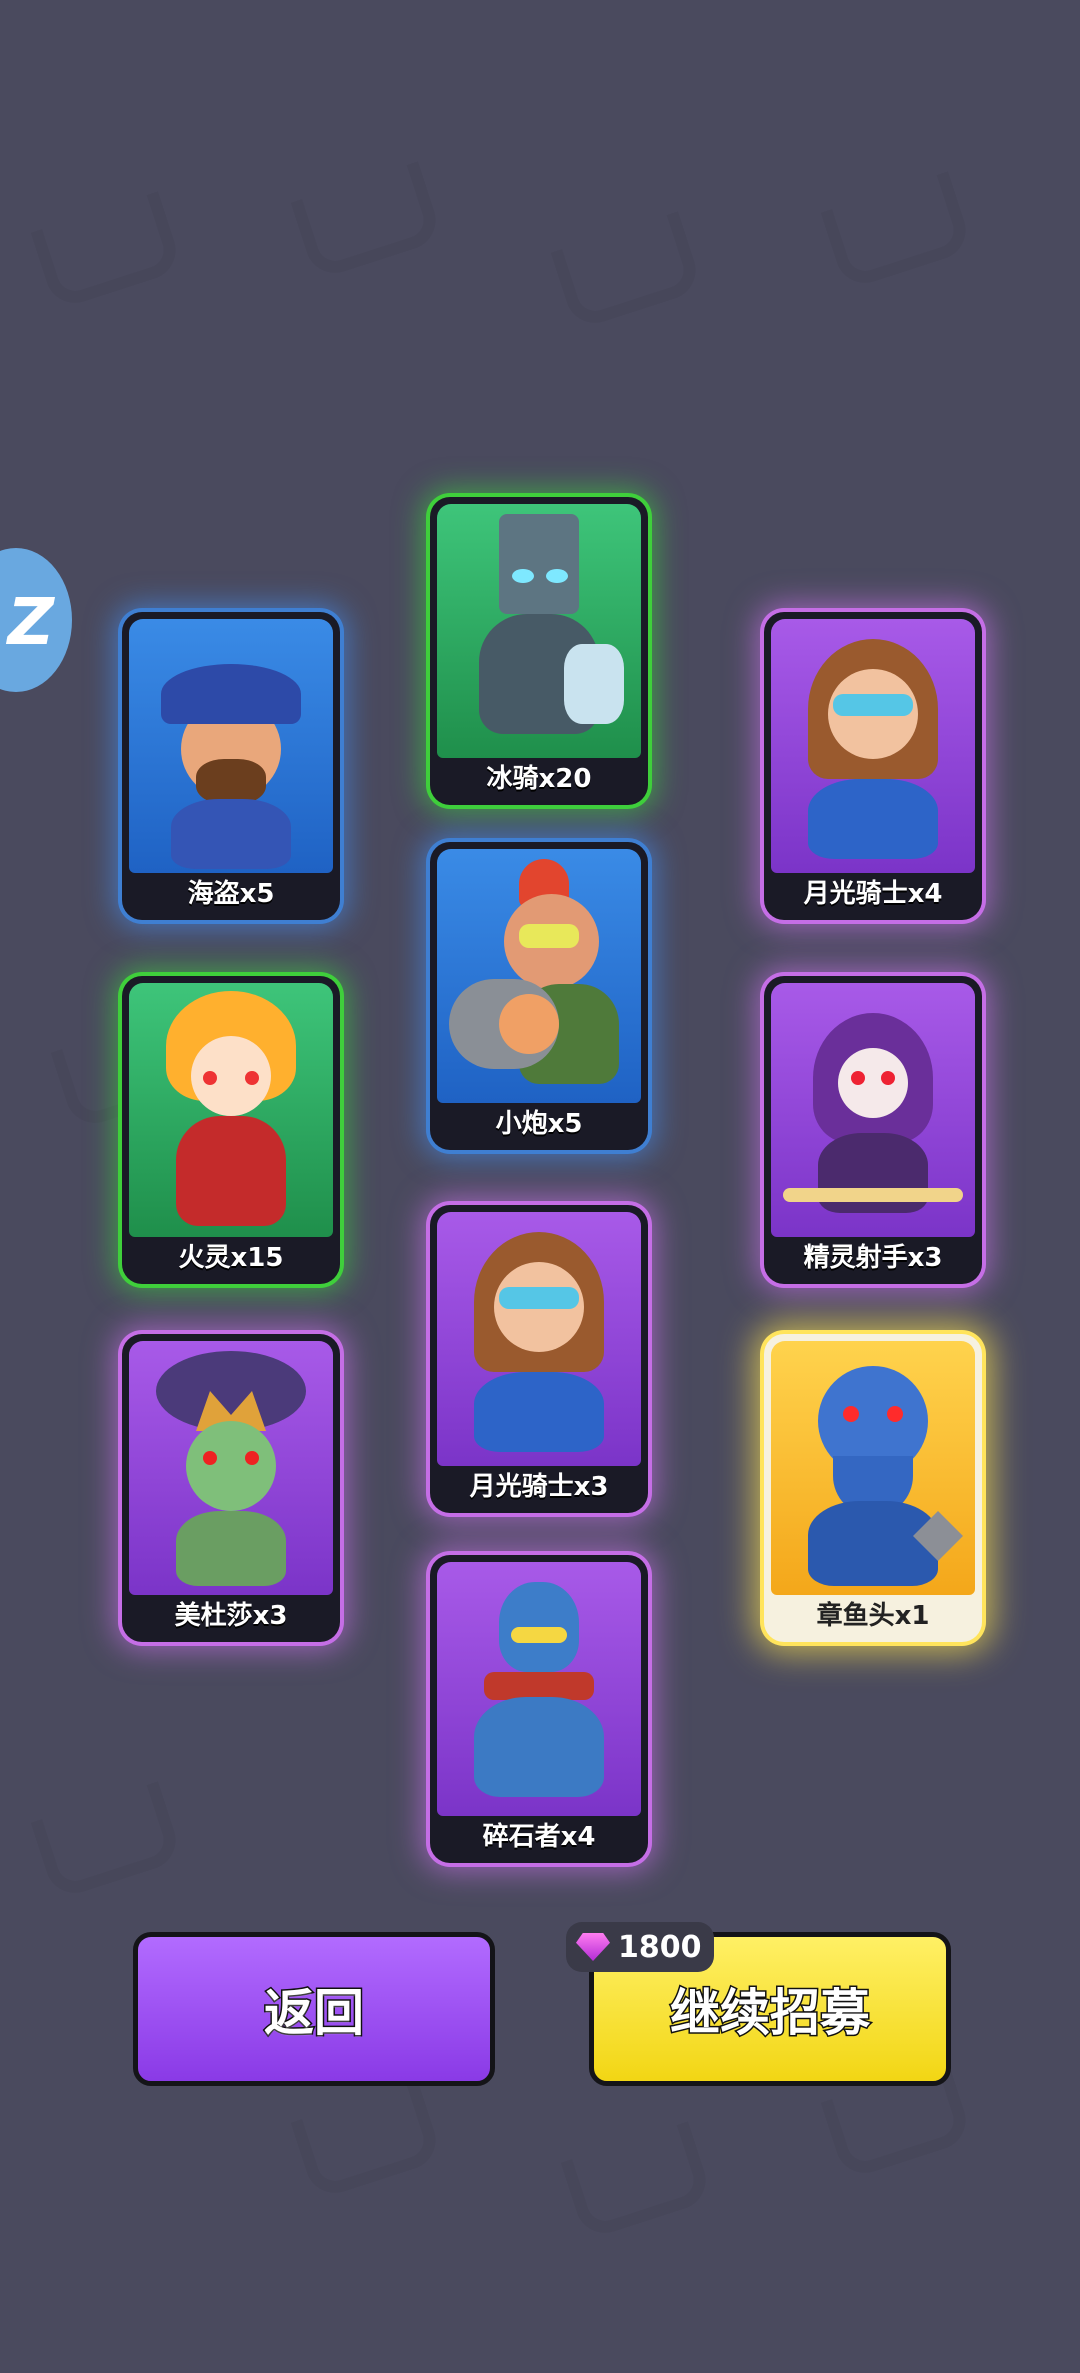 The image size is (1080, 2373). I want to click on stone-breaker-icon, so click(539, 1689).